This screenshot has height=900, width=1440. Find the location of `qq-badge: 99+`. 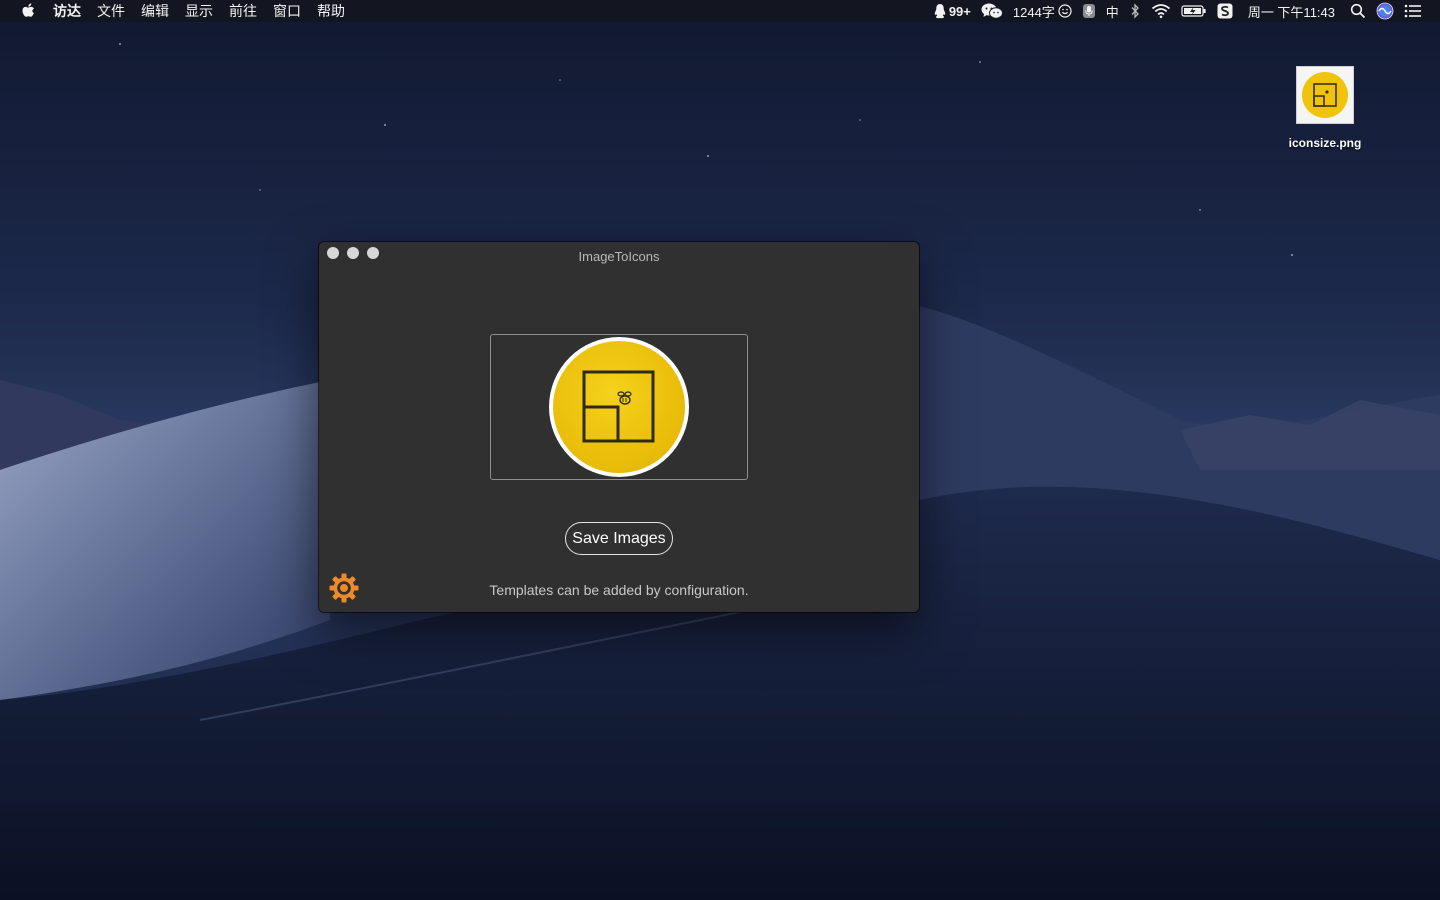

qq-badge: 99+ is located at coordinates (959, 11).